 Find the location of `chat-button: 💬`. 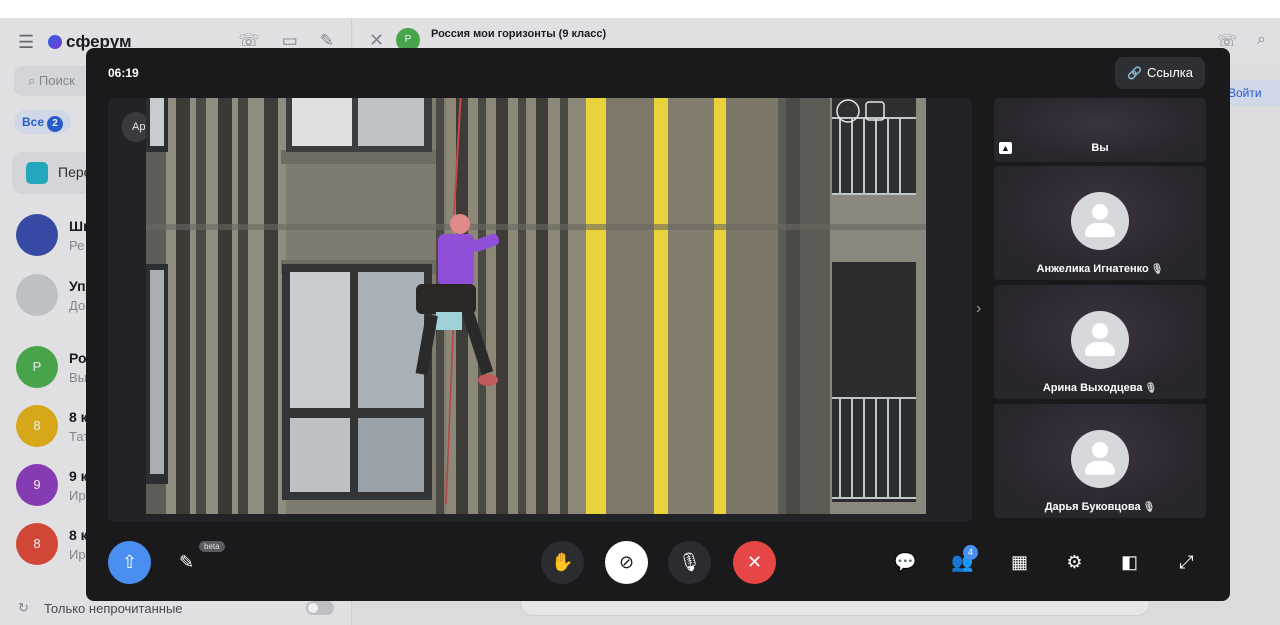

chat-button: 💬 is located at coordinates (905, 562).